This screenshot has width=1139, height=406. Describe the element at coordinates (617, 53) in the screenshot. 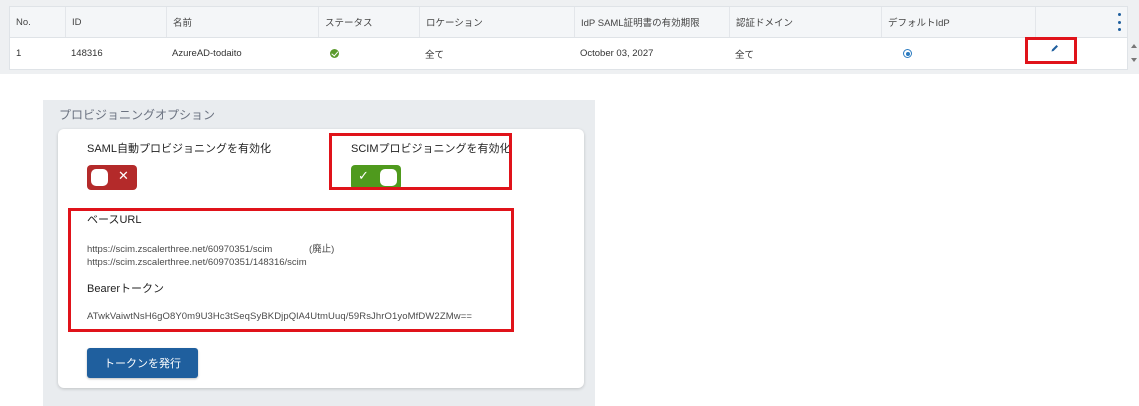

I see `cell-cert-expiry: October 03, 2027` at that location.